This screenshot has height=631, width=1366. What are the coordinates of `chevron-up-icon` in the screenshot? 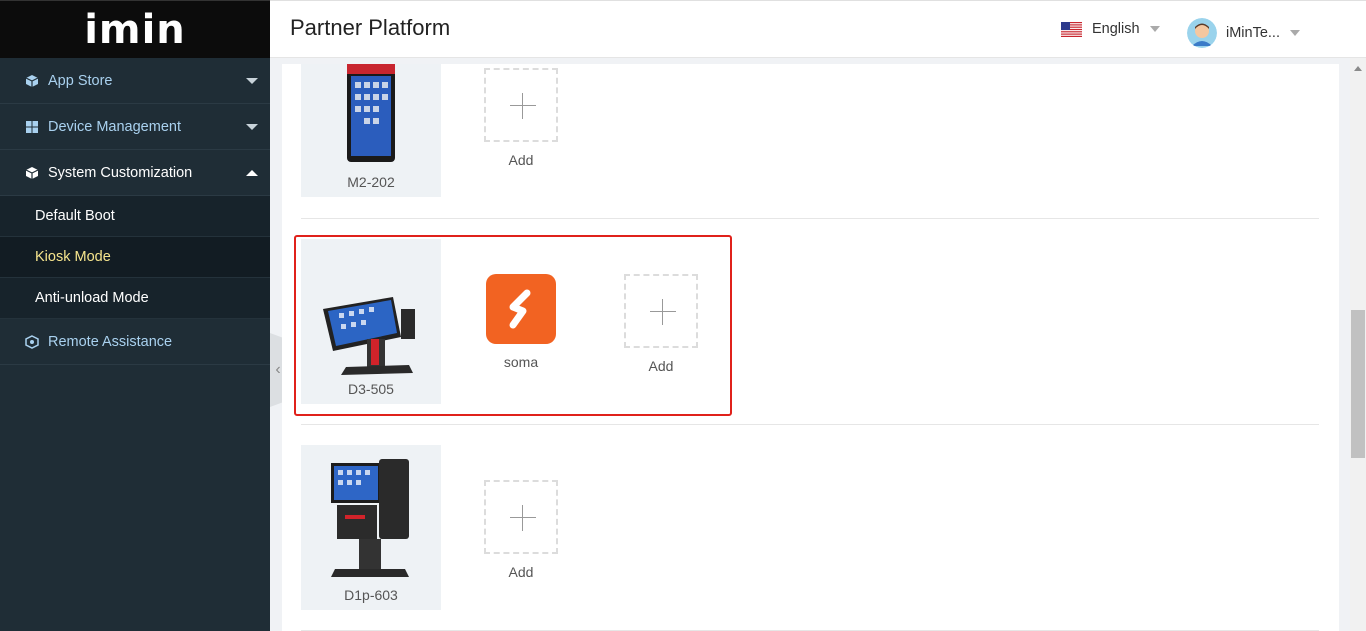 It's located at (252, 172).